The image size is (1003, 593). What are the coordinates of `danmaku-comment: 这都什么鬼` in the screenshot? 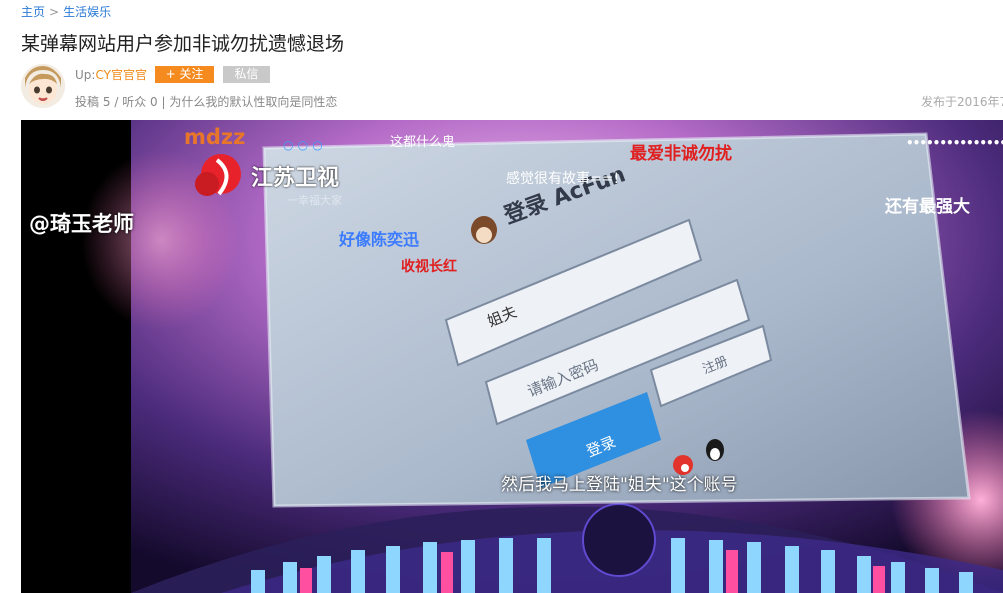 It's located at (423, 142).